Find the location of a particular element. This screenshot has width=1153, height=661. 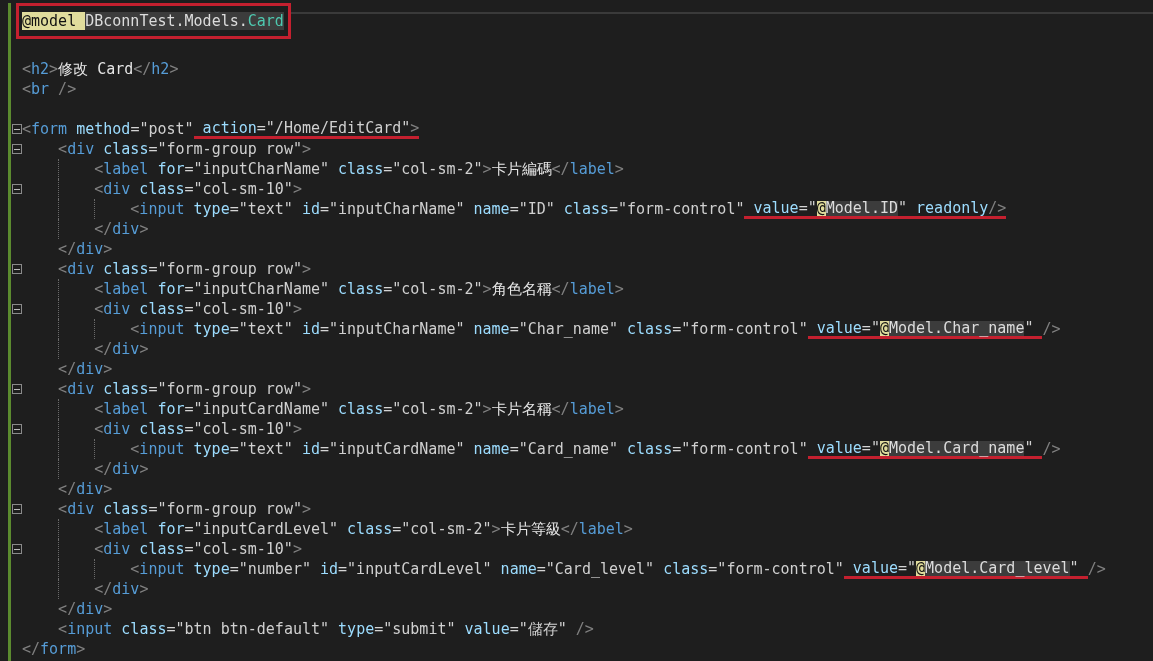

code-line: </form> is located at coordinates (54, 649).